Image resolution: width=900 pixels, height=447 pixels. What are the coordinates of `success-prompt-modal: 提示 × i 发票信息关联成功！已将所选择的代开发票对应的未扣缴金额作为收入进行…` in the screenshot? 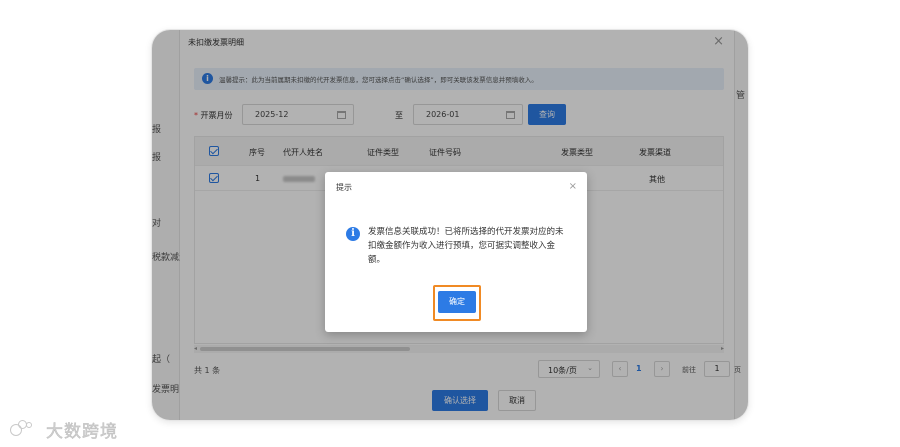 It's located at (456, 252).